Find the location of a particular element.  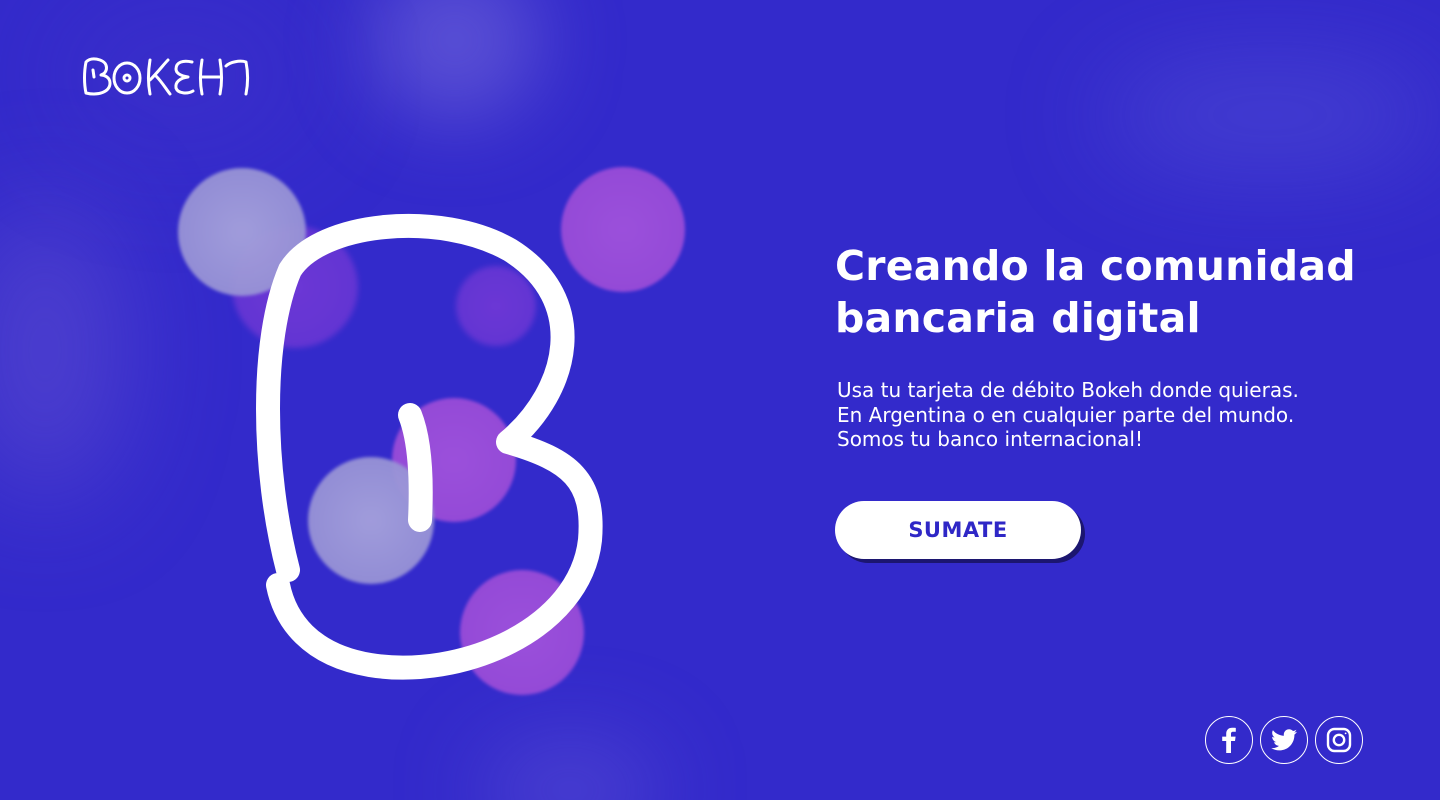

instagram-icon is located at coordinates (1339, 740).